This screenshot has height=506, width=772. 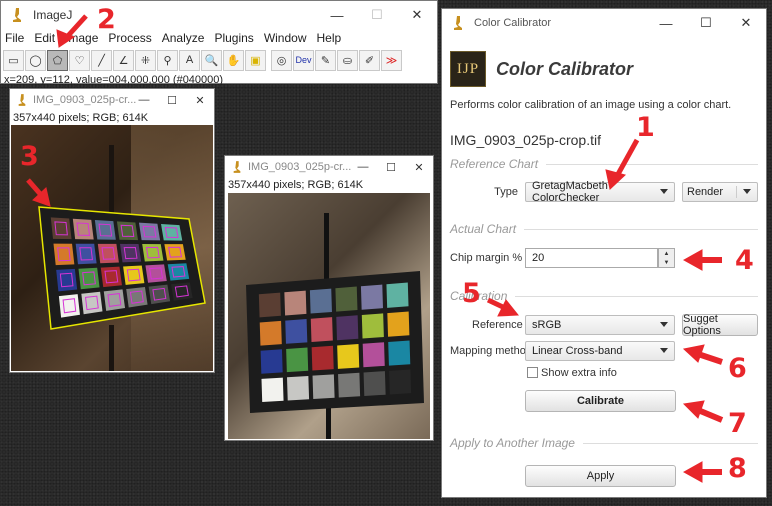 I want to click on rectangle-tool-icon: ▭, so click(x=13, y=60).